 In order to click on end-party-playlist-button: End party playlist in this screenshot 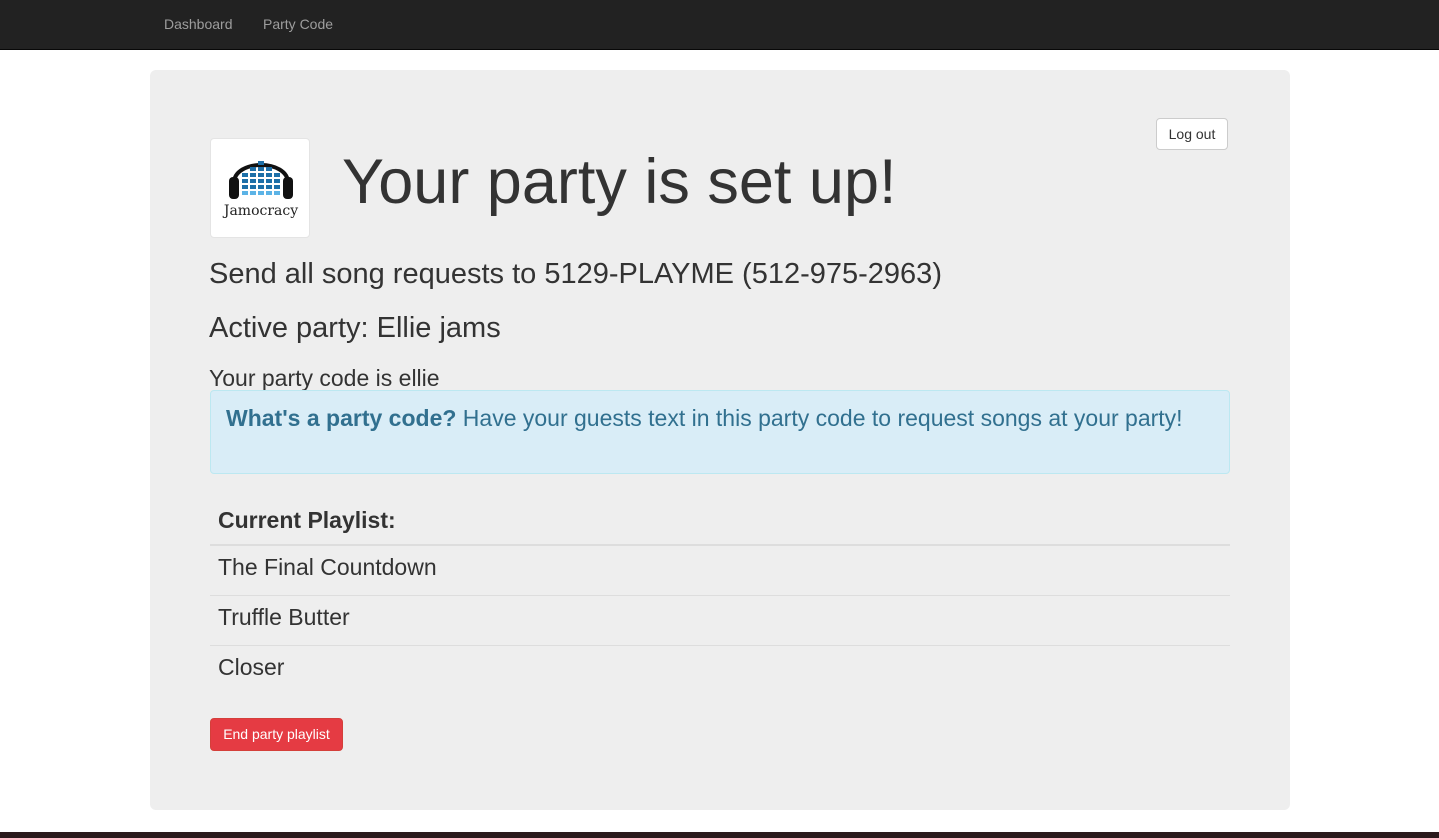, I will do `click(276, 734)`.